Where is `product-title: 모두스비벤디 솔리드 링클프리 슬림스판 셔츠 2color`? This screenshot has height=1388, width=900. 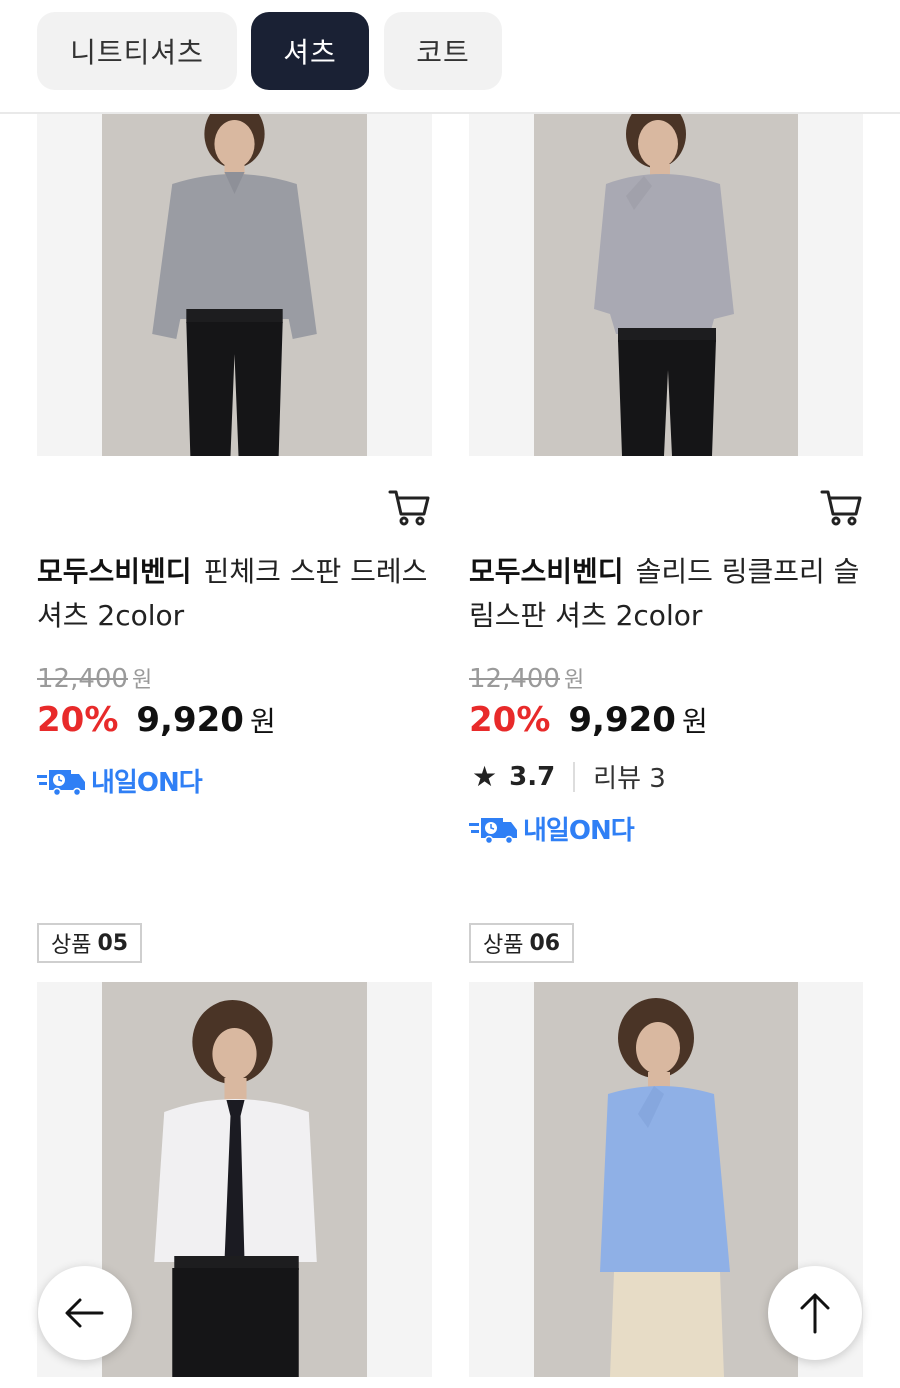 product-title: 모두스비벤디 솔리드 링클프리 슬림스판 셔츠 2color is located at coordinates (669, 594).